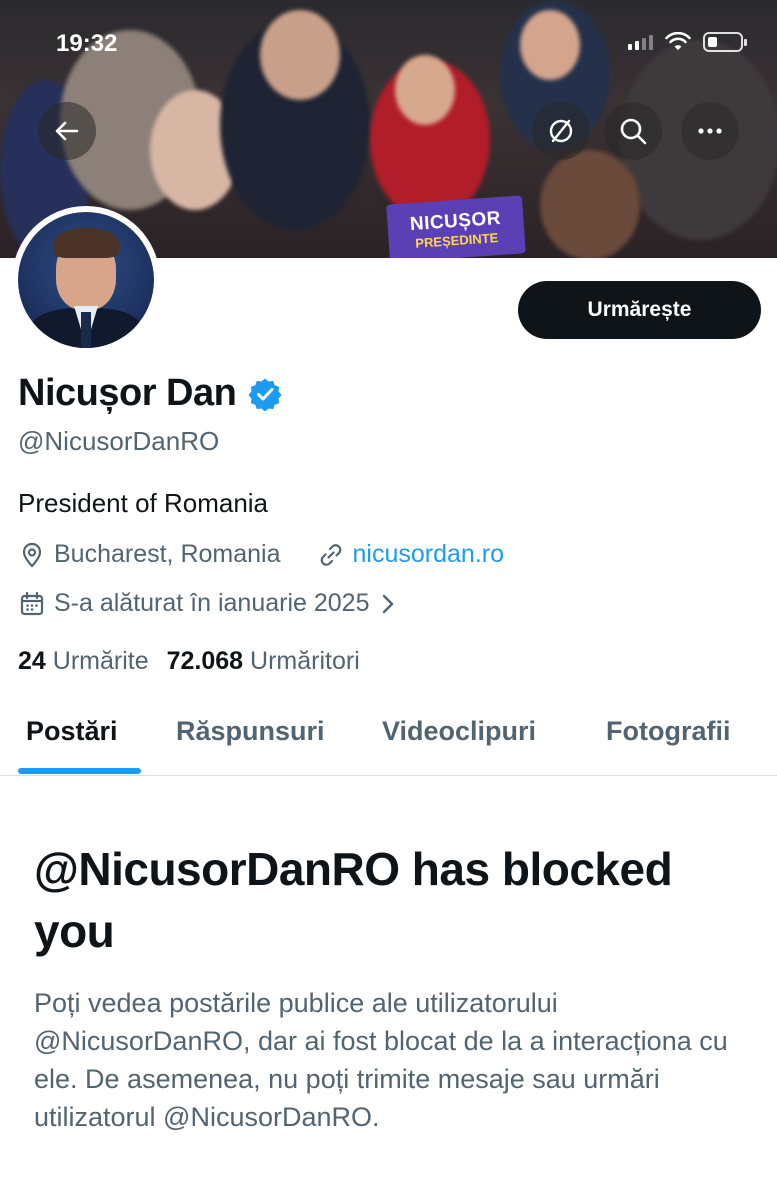  Describe the element at coordinates (100, 661) in the screenshot. I see `following-label: Urmărite` at that location.